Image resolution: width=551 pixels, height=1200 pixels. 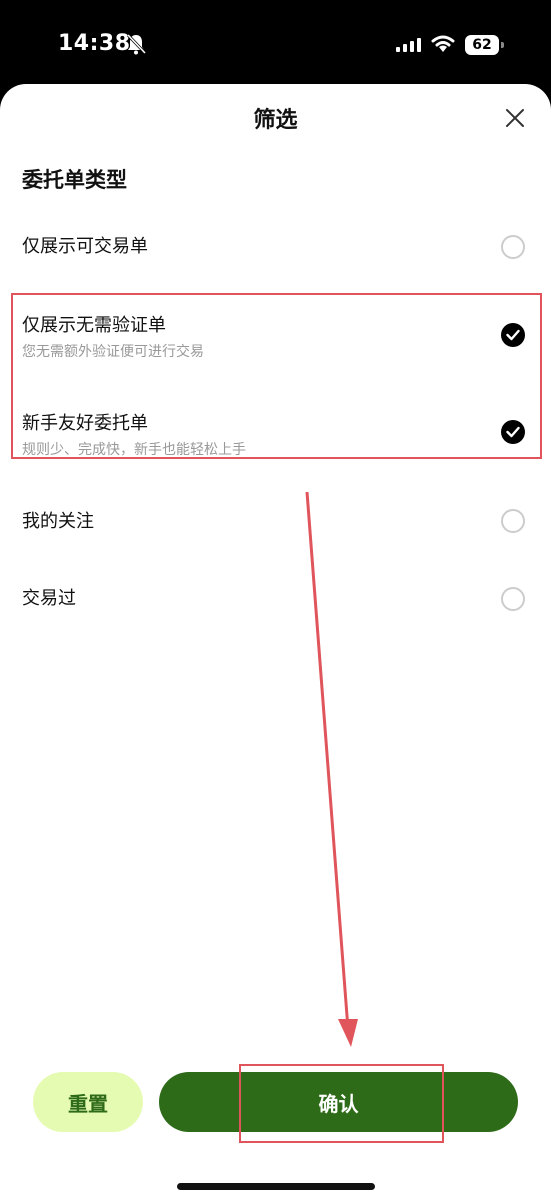 What do you see at coordinates (94, 325) in the screenshot?
I see `option-label: 仅展示无需验证单` at bounding box center [94, 325].